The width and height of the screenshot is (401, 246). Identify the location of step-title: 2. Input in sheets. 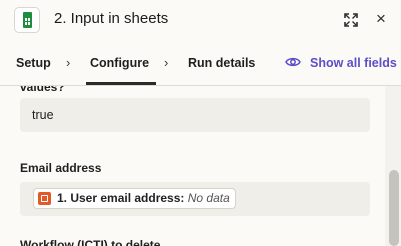
(111, 18).